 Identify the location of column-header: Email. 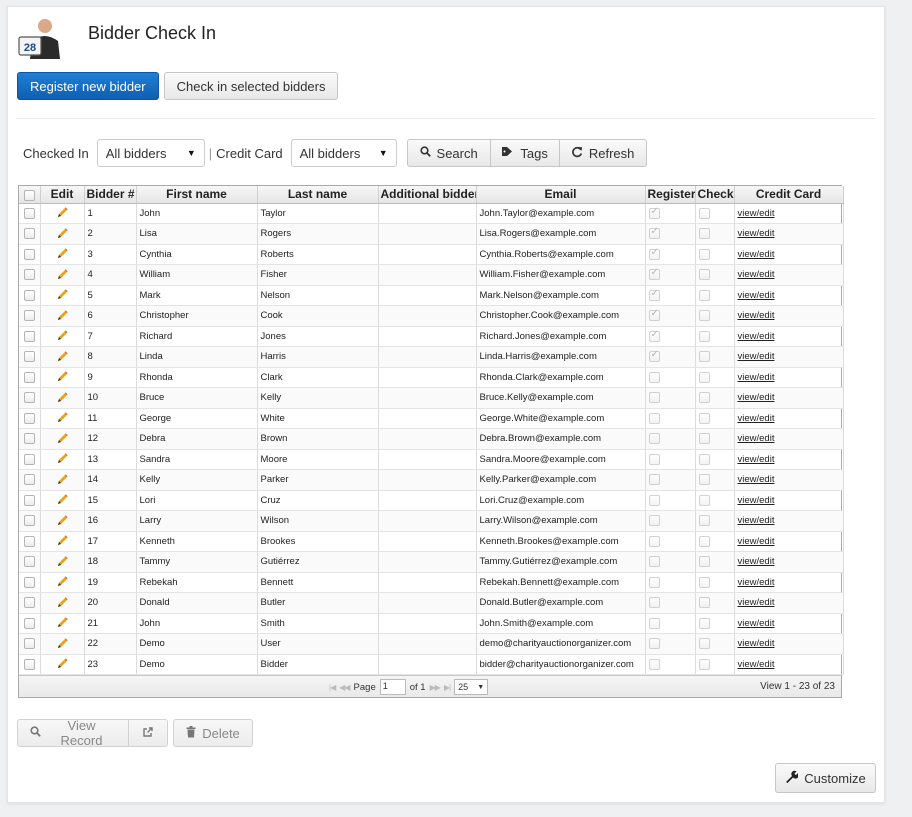
(561, 195).